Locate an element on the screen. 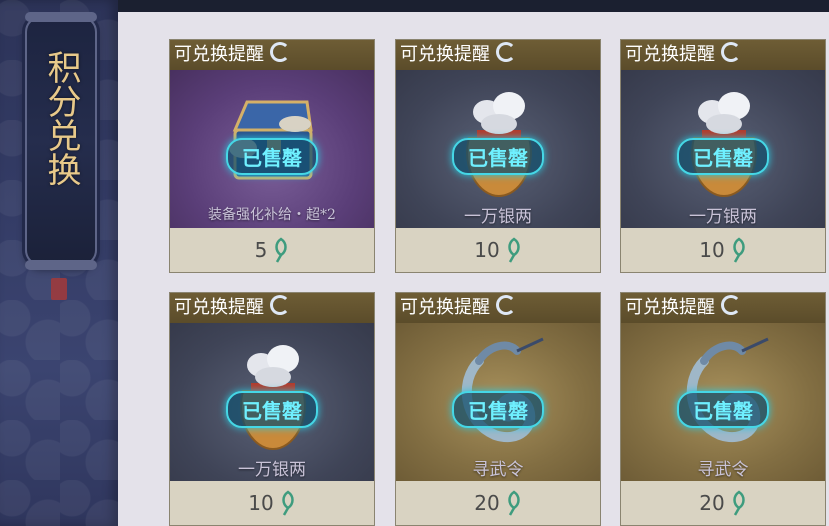  item-image: 已售罄 装备强化补给・超*2 is located at coordinates (272, 149).